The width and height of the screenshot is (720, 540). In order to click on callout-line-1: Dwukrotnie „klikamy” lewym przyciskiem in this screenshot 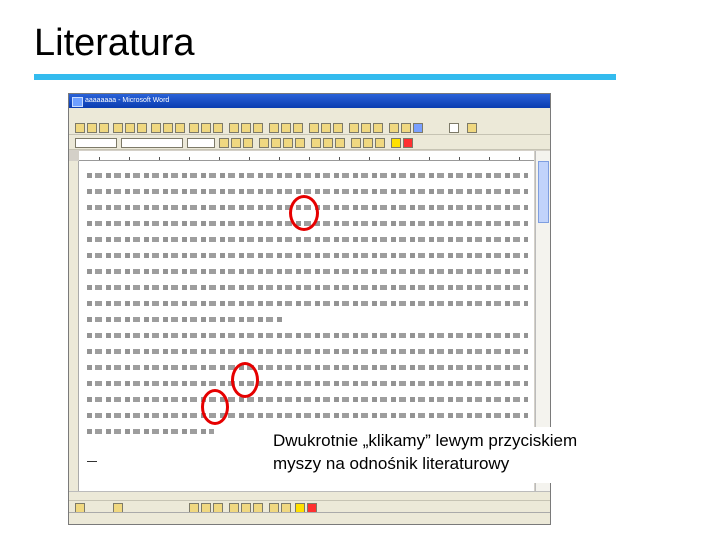, I will do `click(425, 440)`.